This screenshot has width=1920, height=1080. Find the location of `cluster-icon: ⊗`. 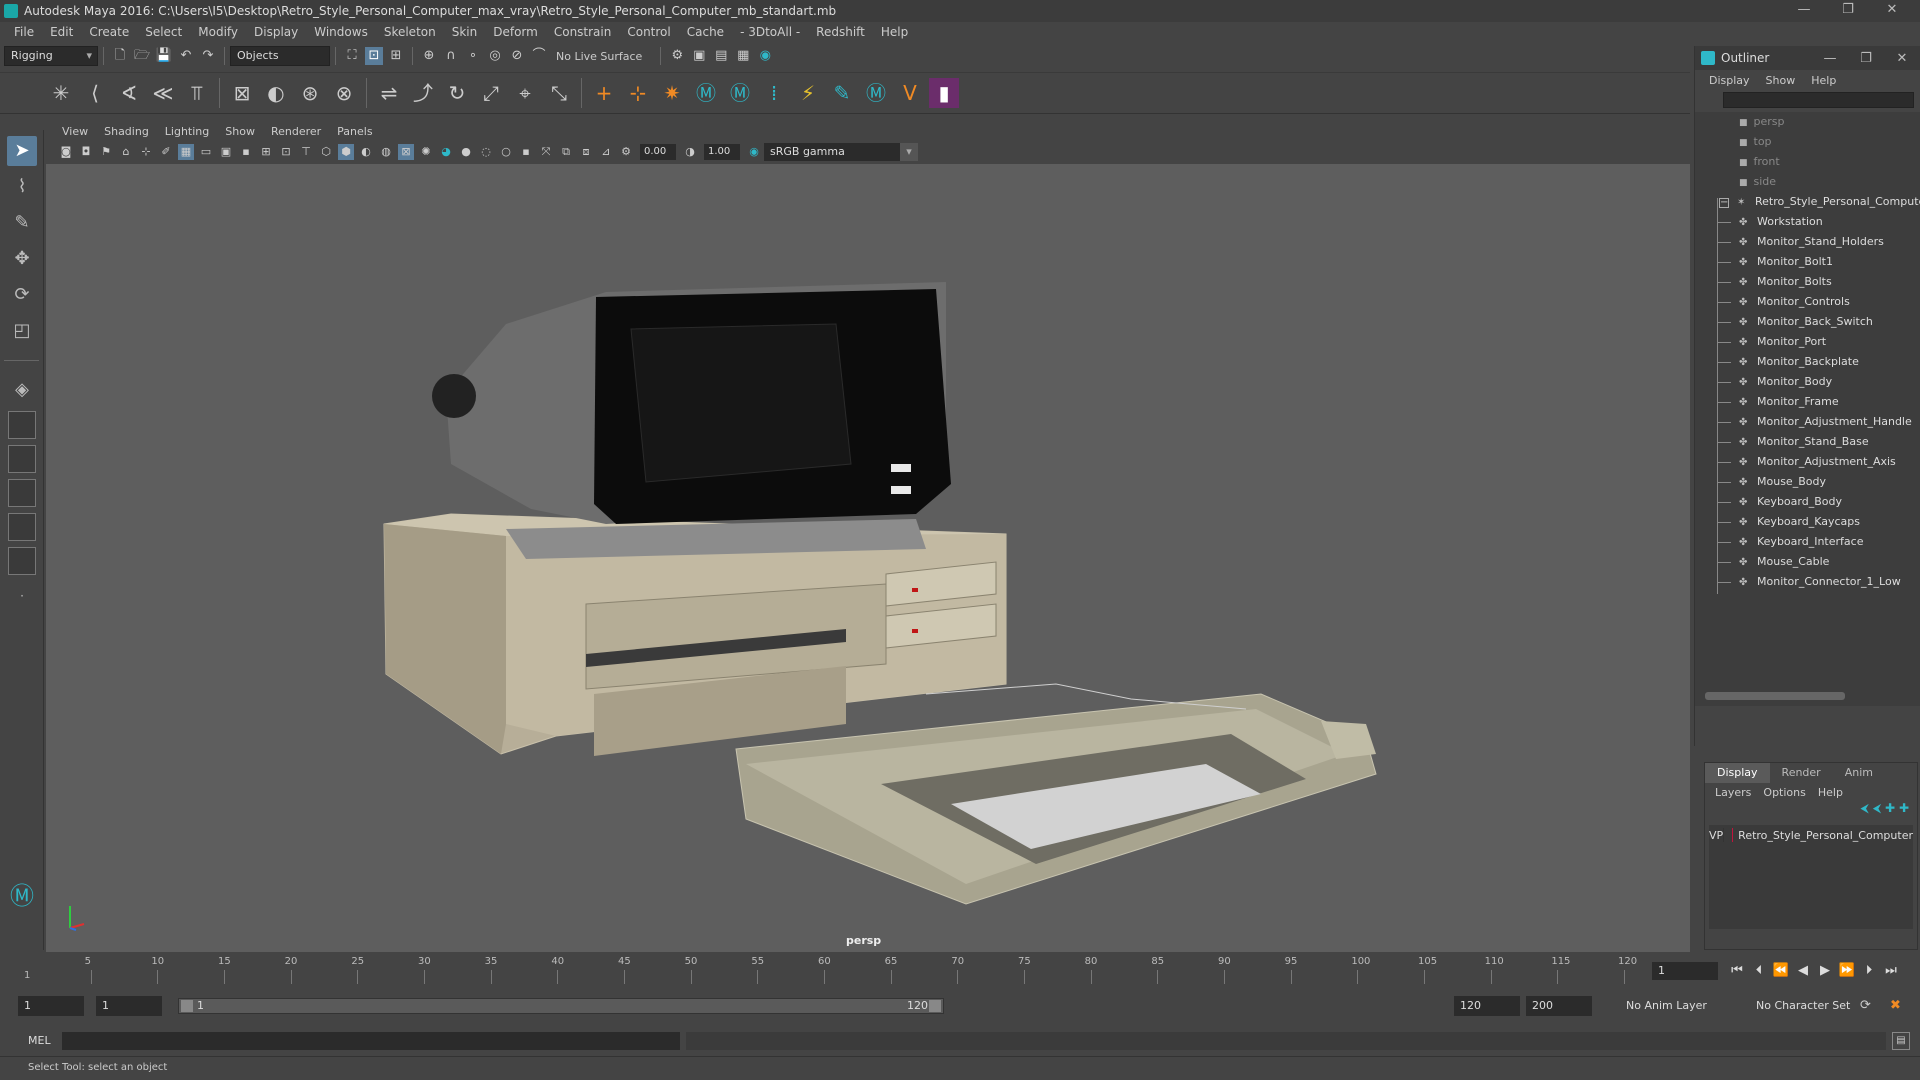

cluster-icon: ⊗ is located at coordinates (344, 93).